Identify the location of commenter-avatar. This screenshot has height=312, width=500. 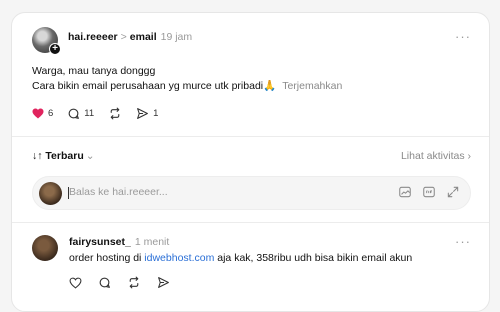
(45, 248).